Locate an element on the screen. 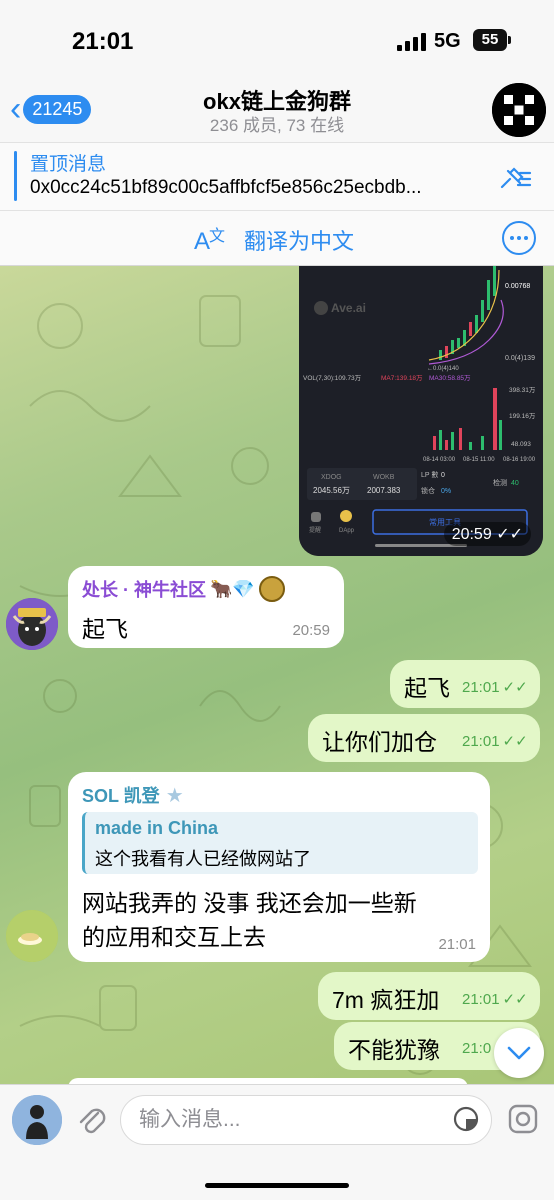 The width and height of the screenshot is (554, 1200). sol-avatar-icon is located at coordinates (32, 936).